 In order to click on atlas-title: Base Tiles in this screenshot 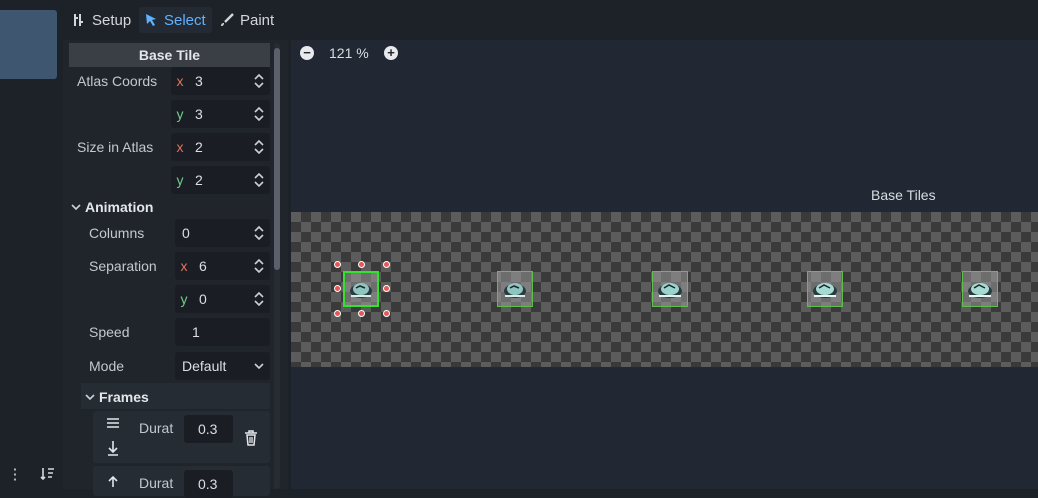, I will do `click(903, 195)`.